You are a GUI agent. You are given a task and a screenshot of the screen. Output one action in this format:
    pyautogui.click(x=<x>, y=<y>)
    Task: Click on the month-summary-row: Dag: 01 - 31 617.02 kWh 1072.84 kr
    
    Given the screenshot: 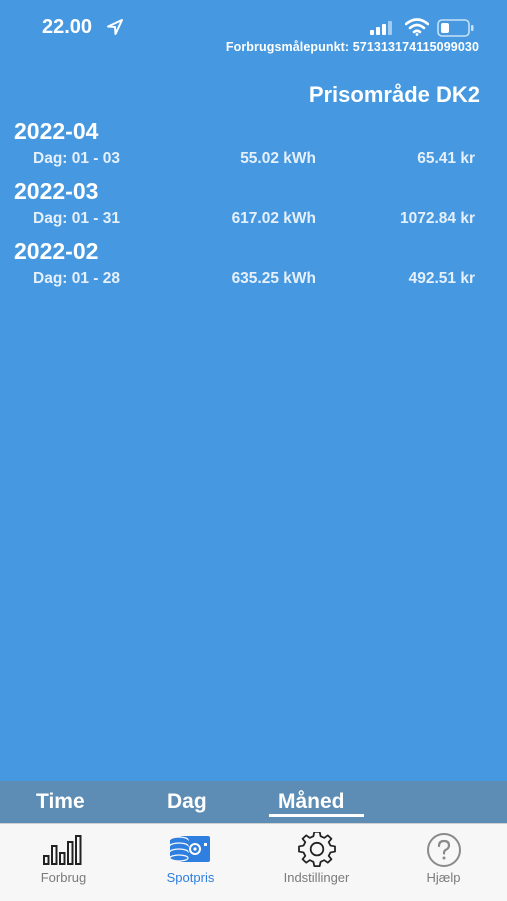 What is the action you would take?
    pyautogui.click(x=253, y=220)
    